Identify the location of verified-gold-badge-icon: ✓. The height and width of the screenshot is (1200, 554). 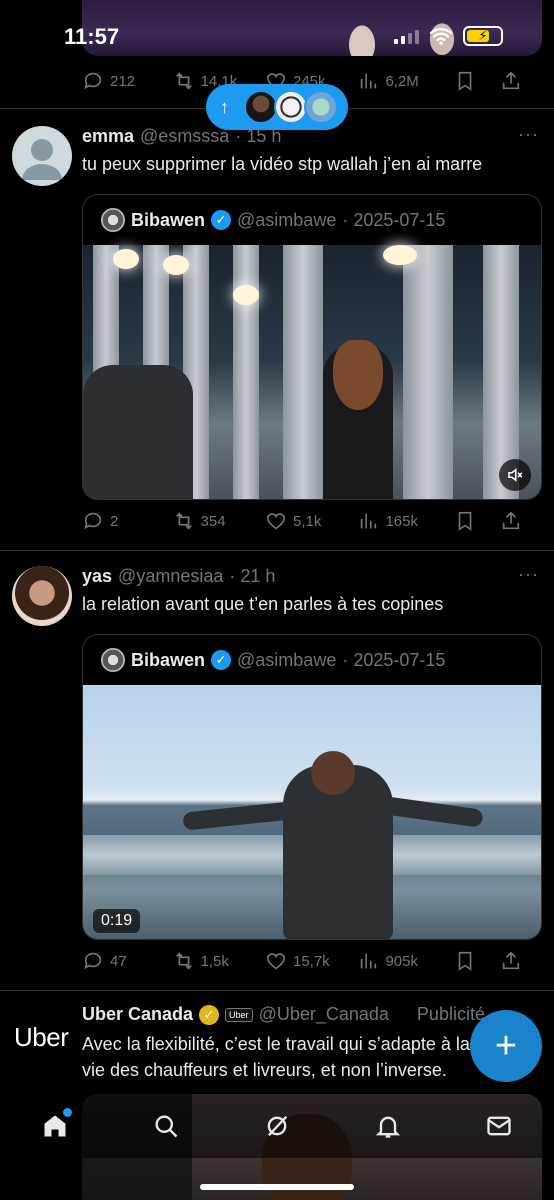
(209, 1014).